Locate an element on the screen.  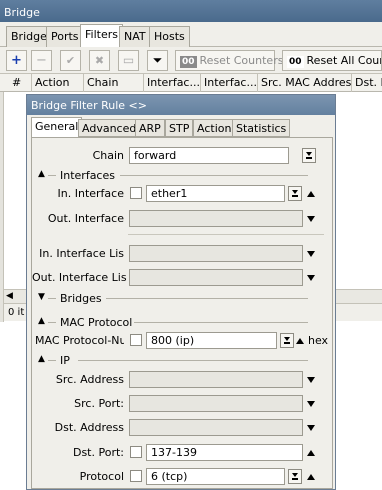
bridges-section-label: Bridges is located at coordinates (81, 298).